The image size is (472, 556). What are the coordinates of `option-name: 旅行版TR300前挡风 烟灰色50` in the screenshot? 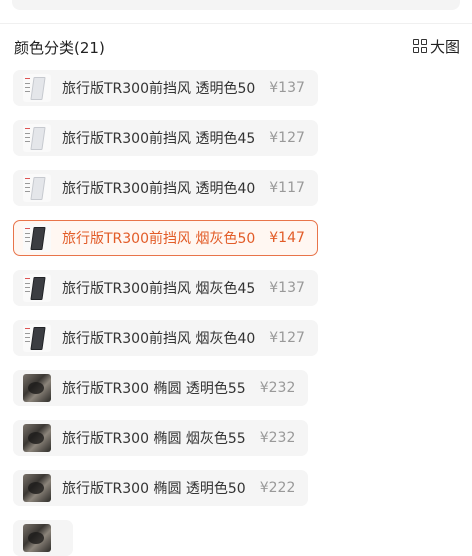 It's located at (159, 239).